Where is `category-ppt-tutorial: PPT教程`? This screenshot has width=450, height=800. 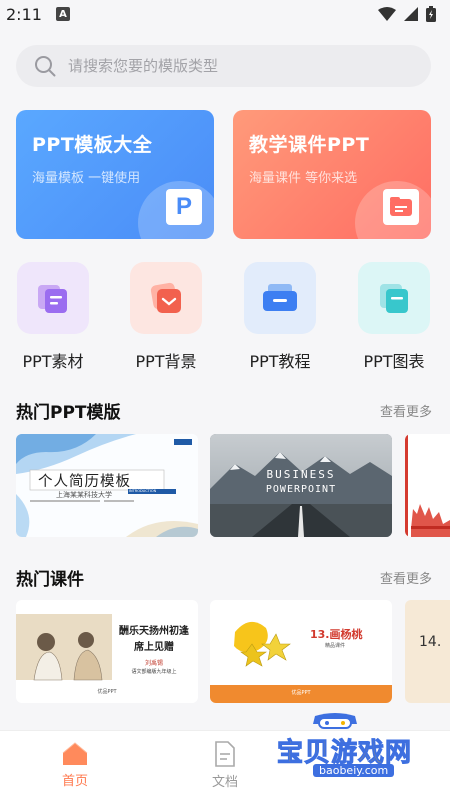 category-ppt-tutorial: PPT教程 is located at coordinates (280, 317).